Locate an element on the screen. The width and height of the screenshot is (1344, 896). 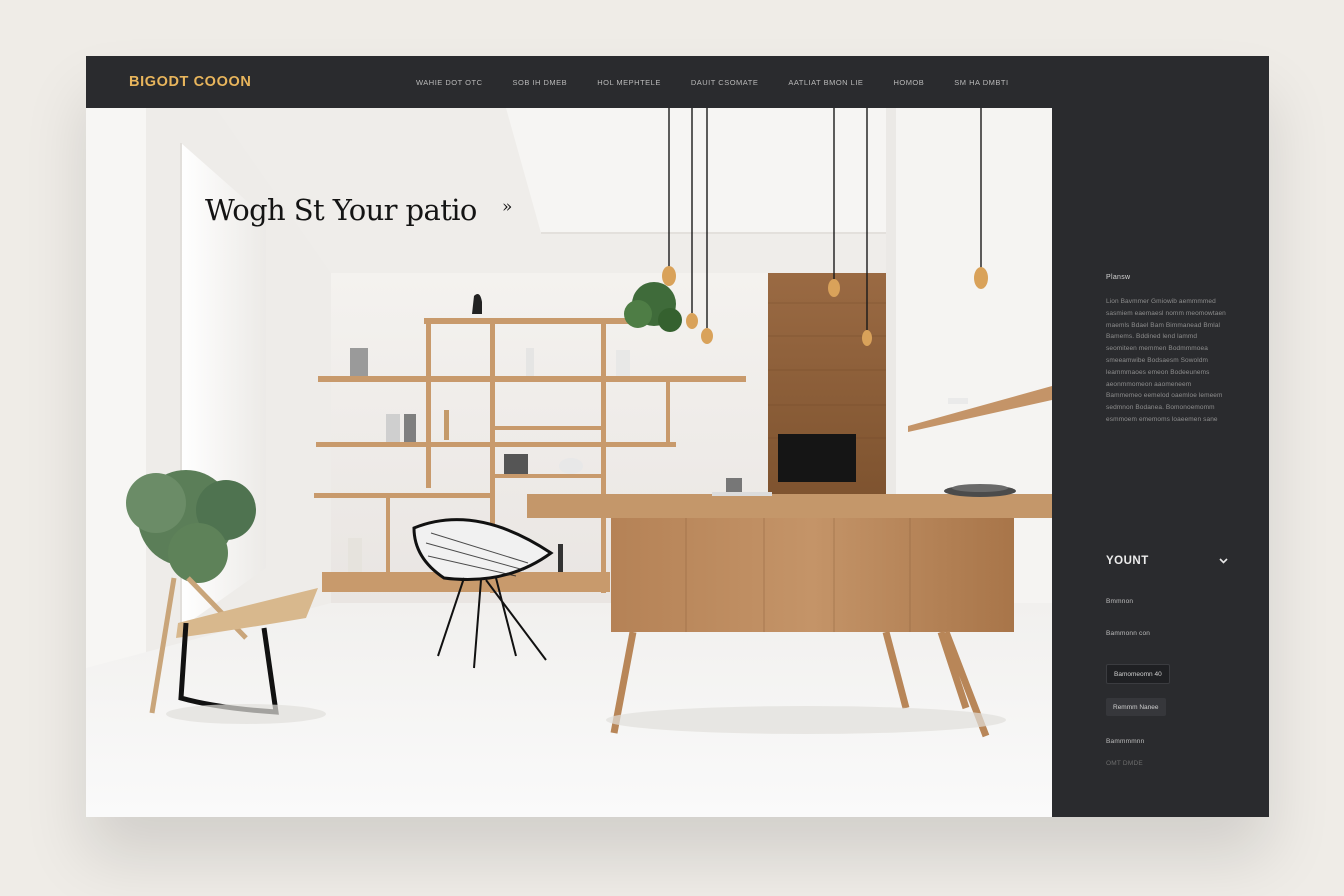
nav-item-5: AATLIAT BMON LIE is located at coordinates (825, 82).